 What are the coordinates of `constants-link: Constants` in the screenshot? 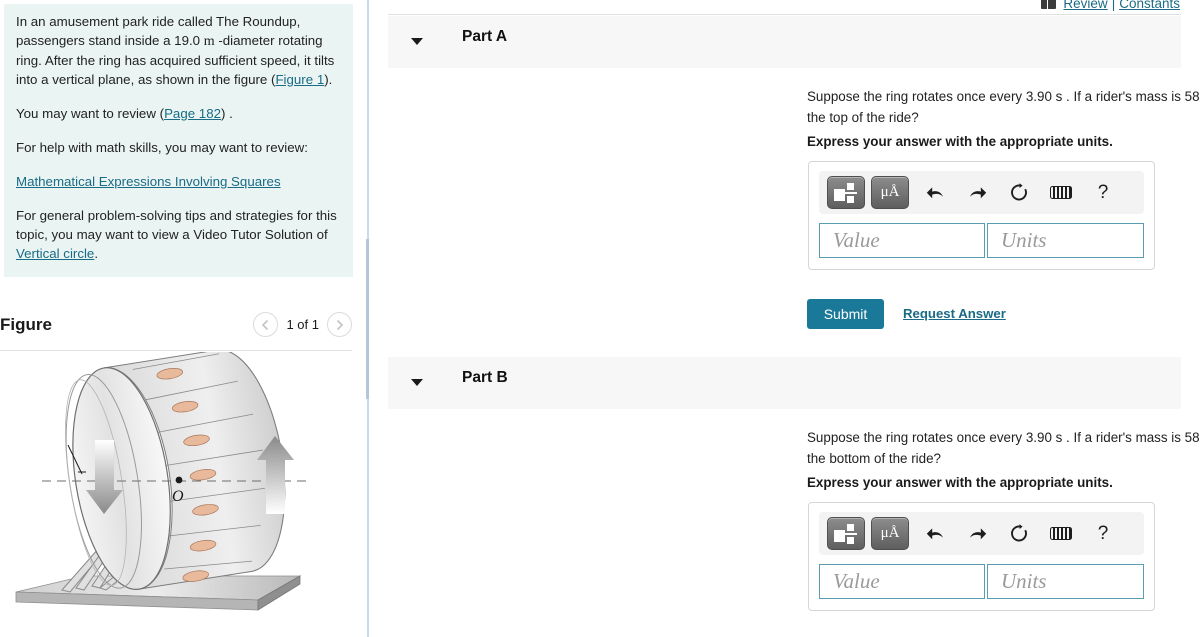 It's located at (1149, 5).